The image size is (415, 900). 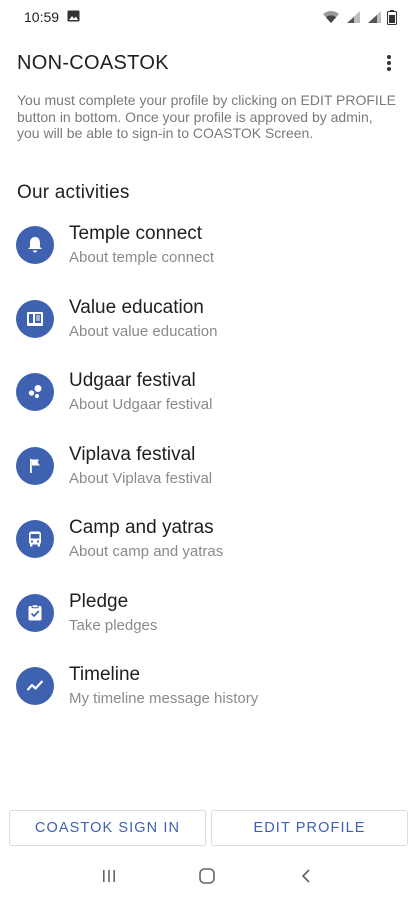 What do you see at coordinates (73, 17) in the screenshot?
I see `image-icon` at bounding box center [73, 17].